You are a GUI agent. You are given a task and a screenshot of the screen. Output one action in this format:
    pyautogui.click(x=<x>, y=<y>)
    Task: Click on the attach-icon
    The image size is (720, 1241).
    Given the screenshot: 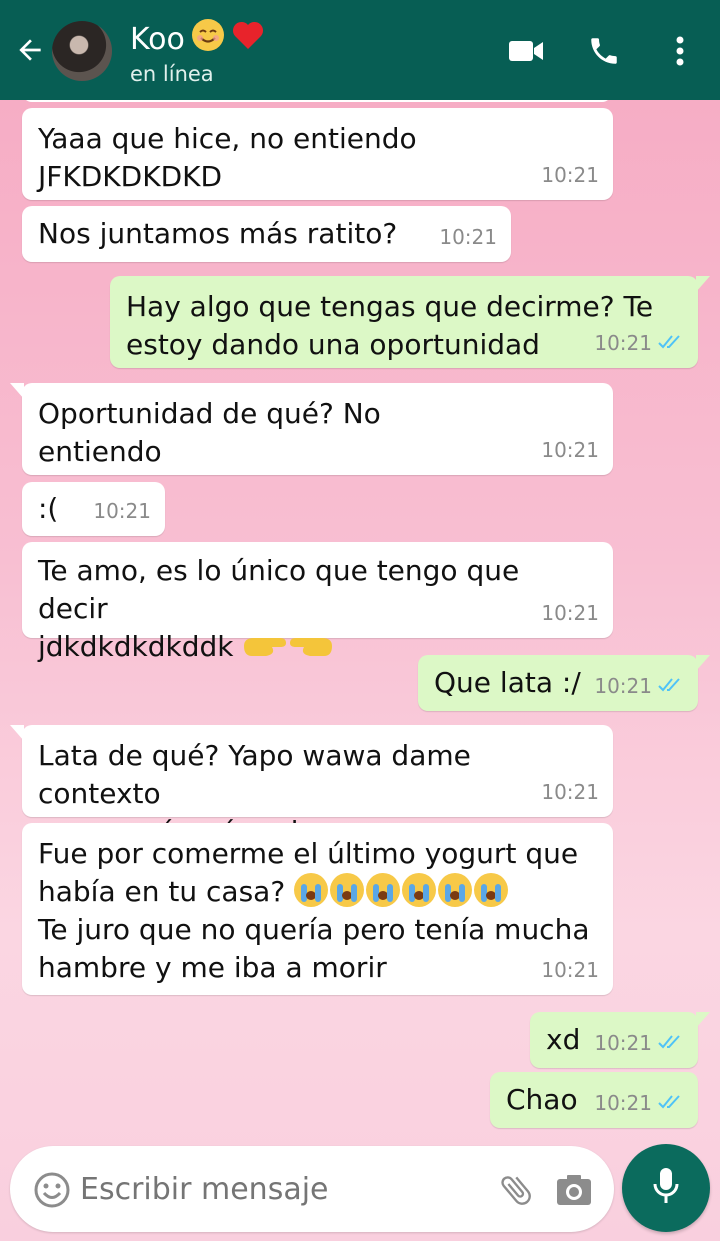 What is the action you would take?
    pyautogui.click(x=516, y=1190)
    